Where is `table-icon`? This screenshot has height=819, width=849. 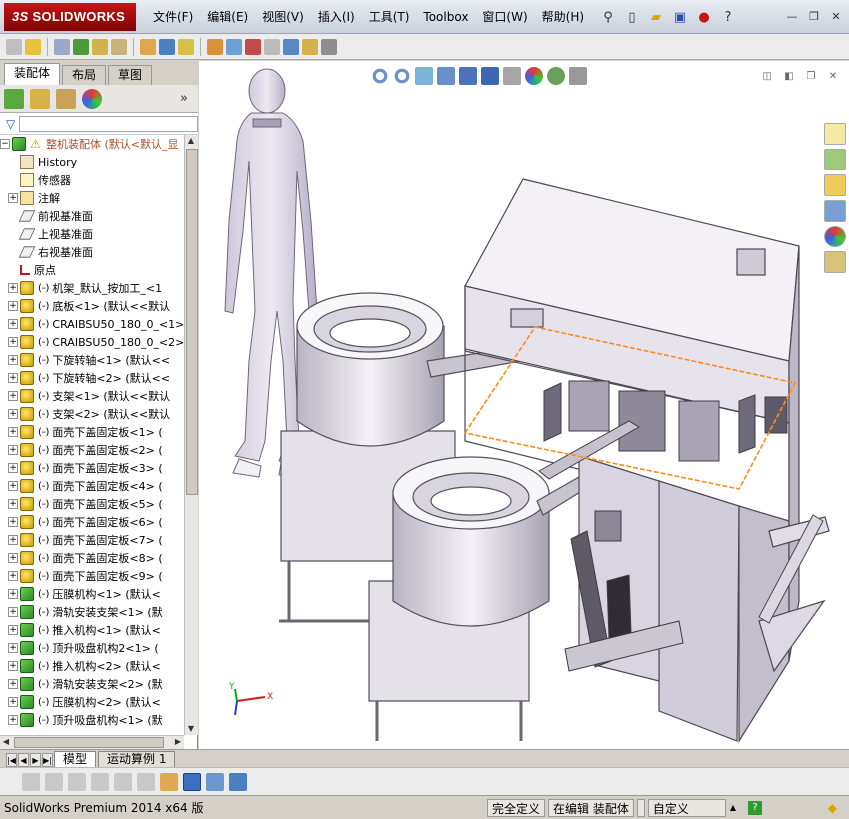 table-icon is located at coordinates (215, 781).